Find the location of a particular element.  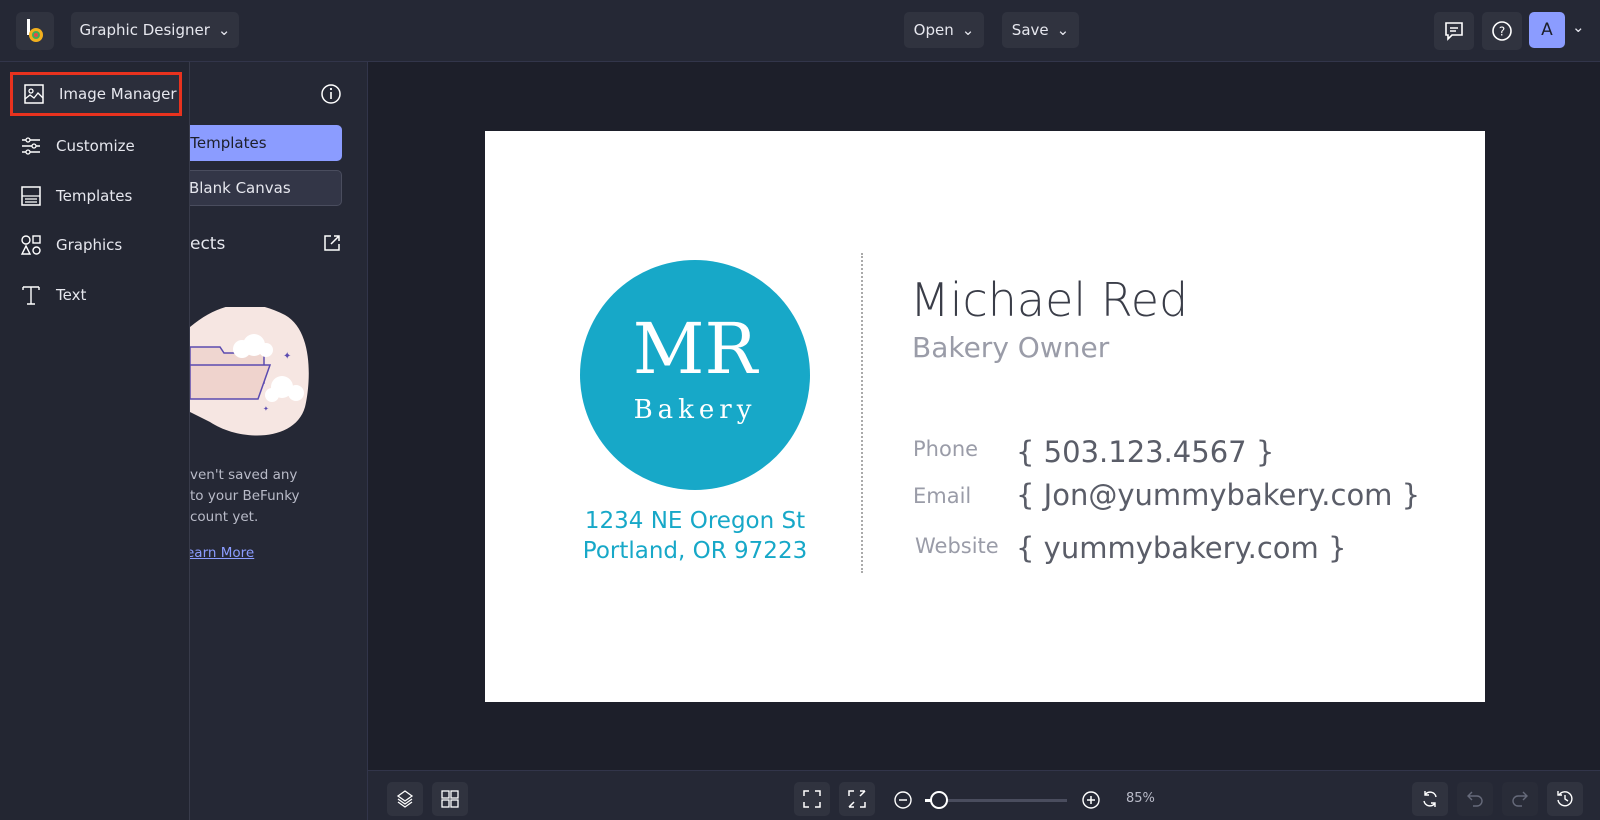

empty-folder-illustration: ✦✦ is located at coordinates (249, 371).